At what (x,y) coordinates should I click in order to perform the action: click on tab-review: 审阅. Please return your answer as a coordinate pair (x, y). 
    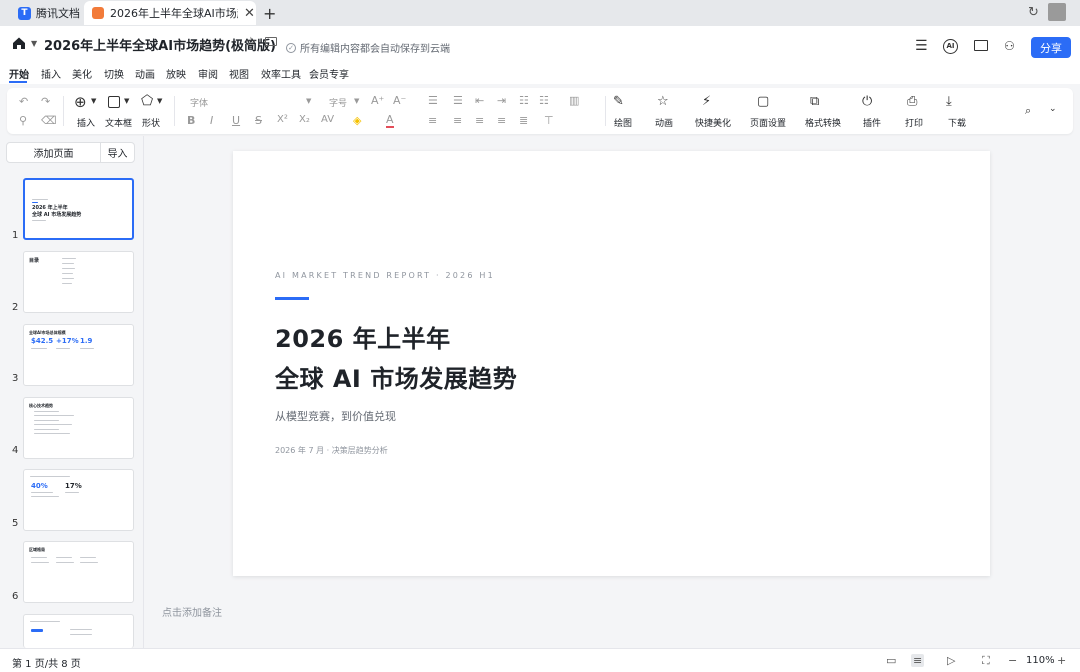
    Looking at the image, I should click on (208, 73).